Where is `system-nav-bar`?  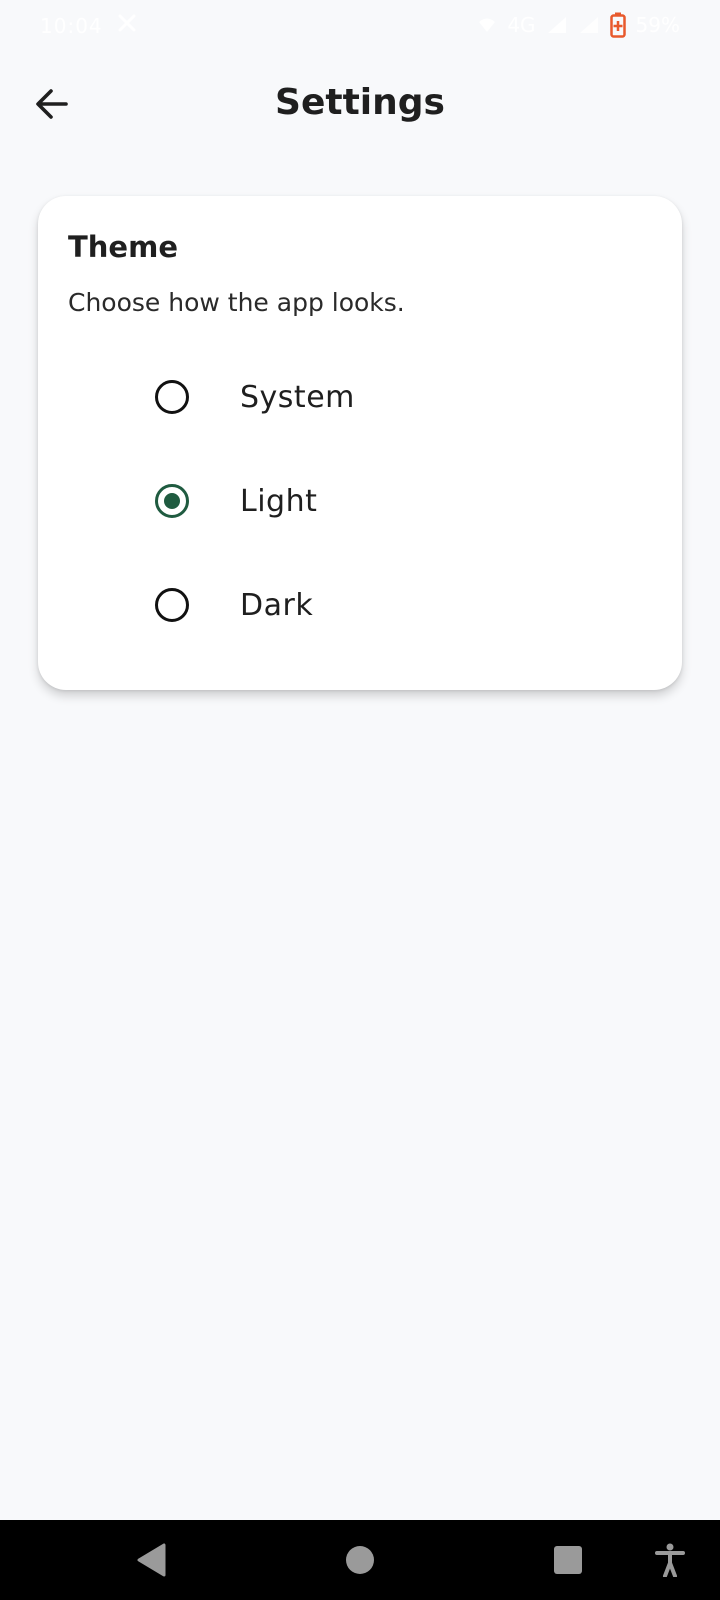
system-nav-bar is located at coordinates (360, 1560).